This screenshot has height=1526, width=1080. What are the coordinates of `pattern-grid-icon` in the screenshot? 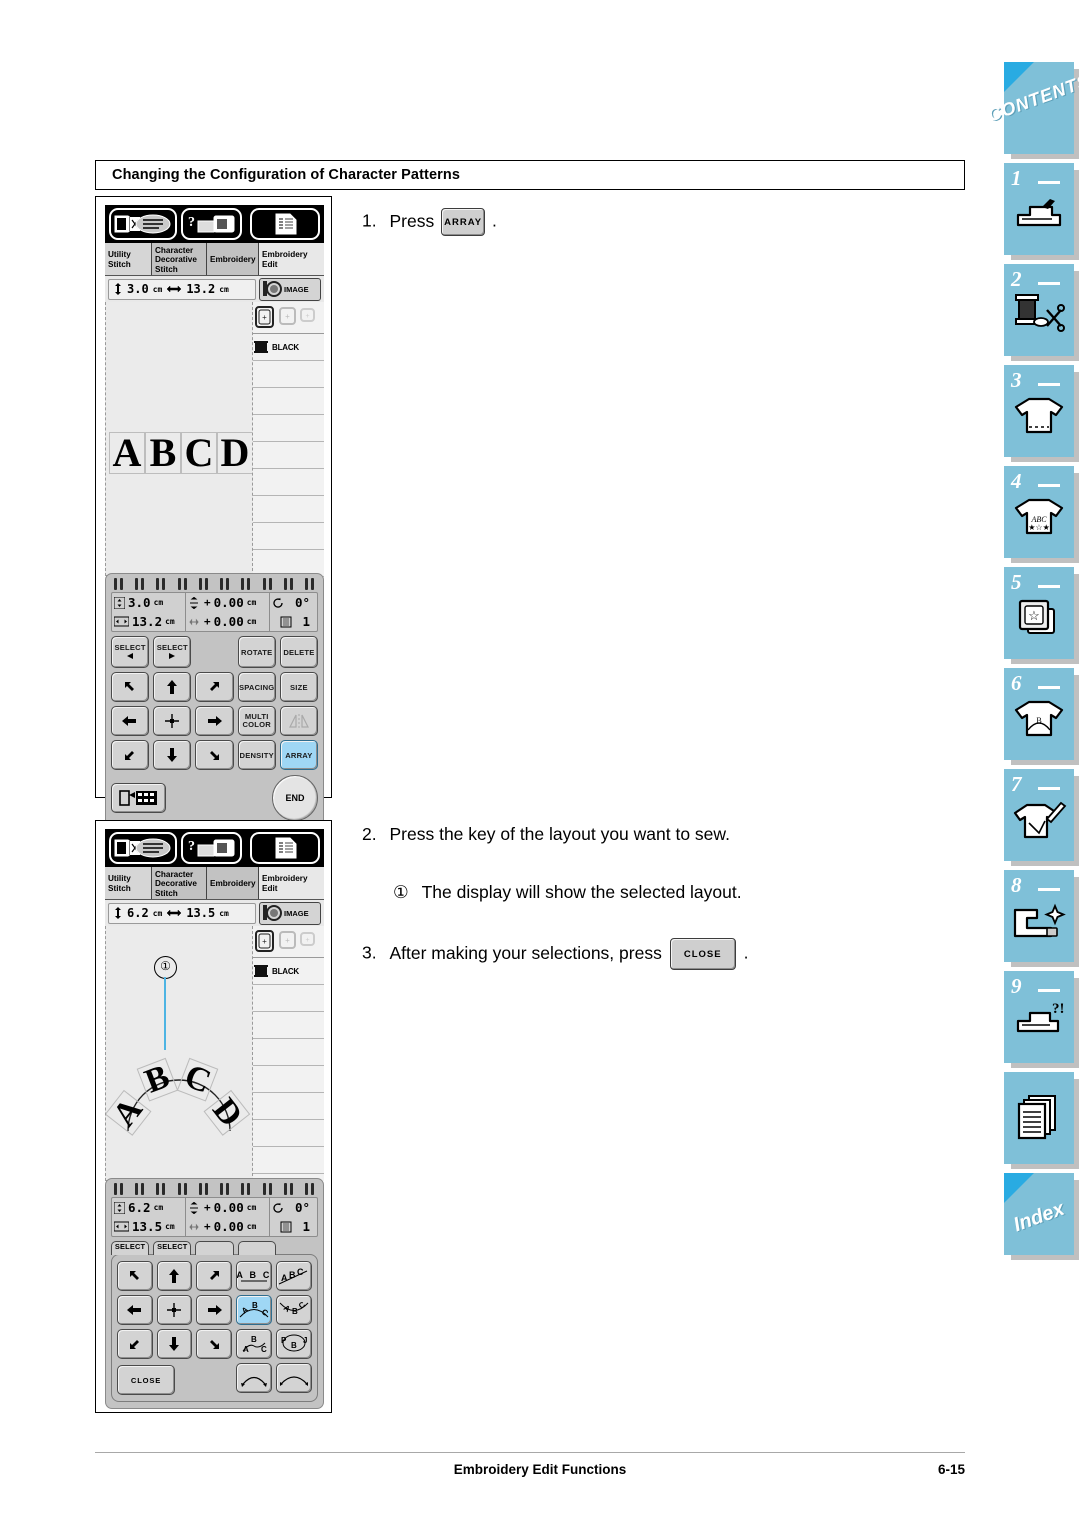 It's located at (137, 798).